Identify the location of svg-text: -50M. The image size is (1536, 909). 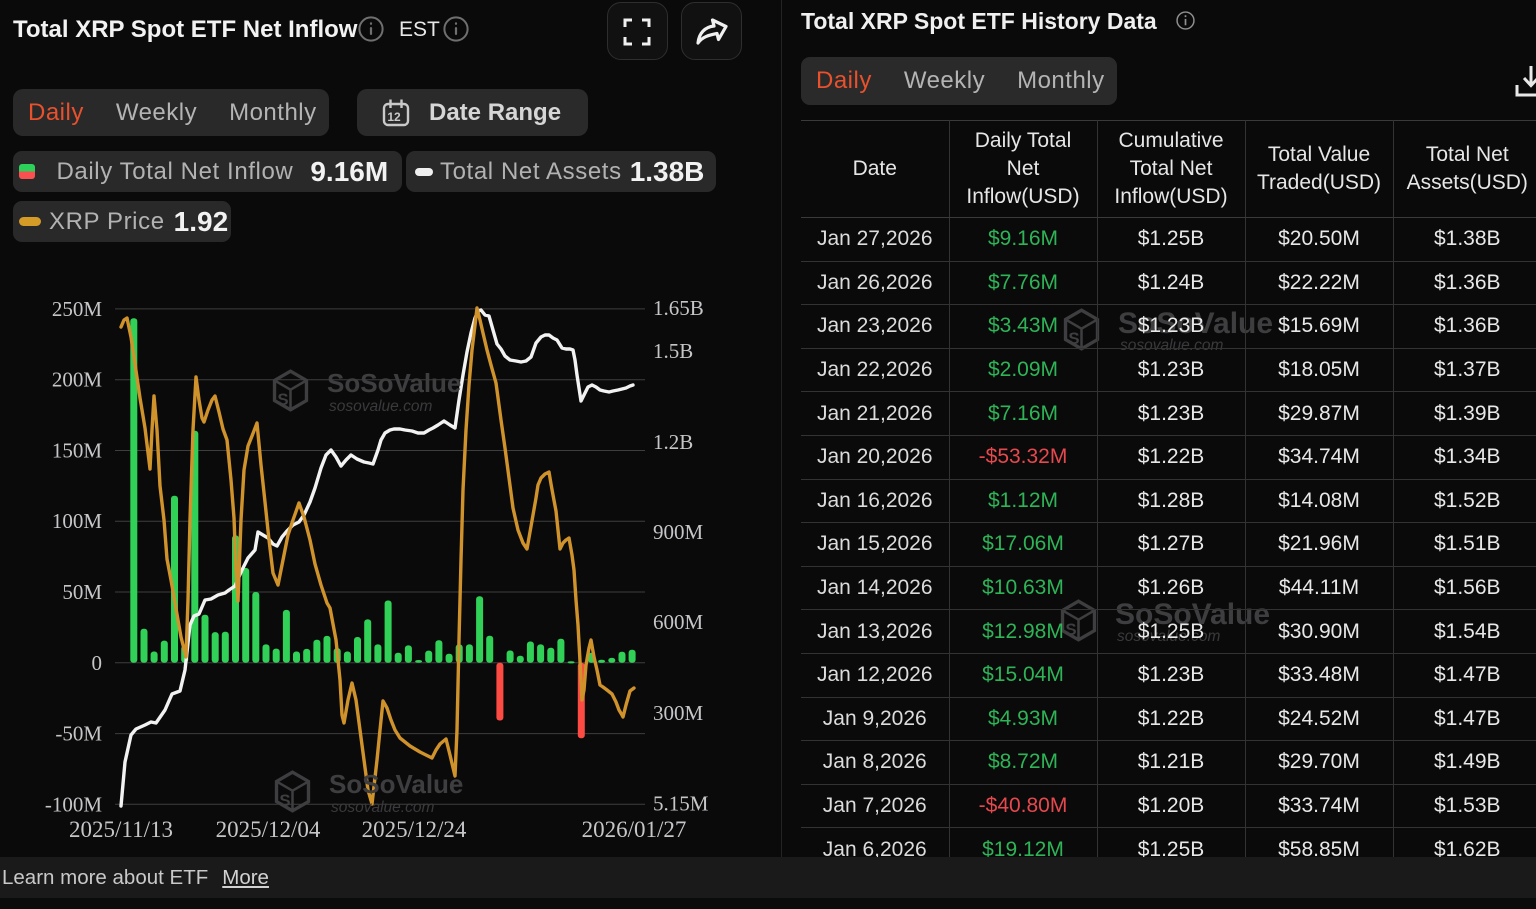
(78, 734).